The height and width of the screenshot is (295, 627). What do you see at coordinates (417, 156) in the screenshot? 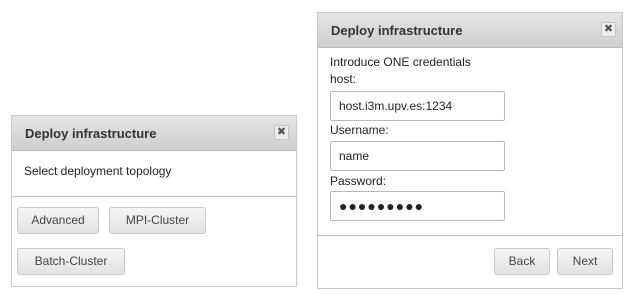
I see `username-field: name` at bounding box center [417, 156].